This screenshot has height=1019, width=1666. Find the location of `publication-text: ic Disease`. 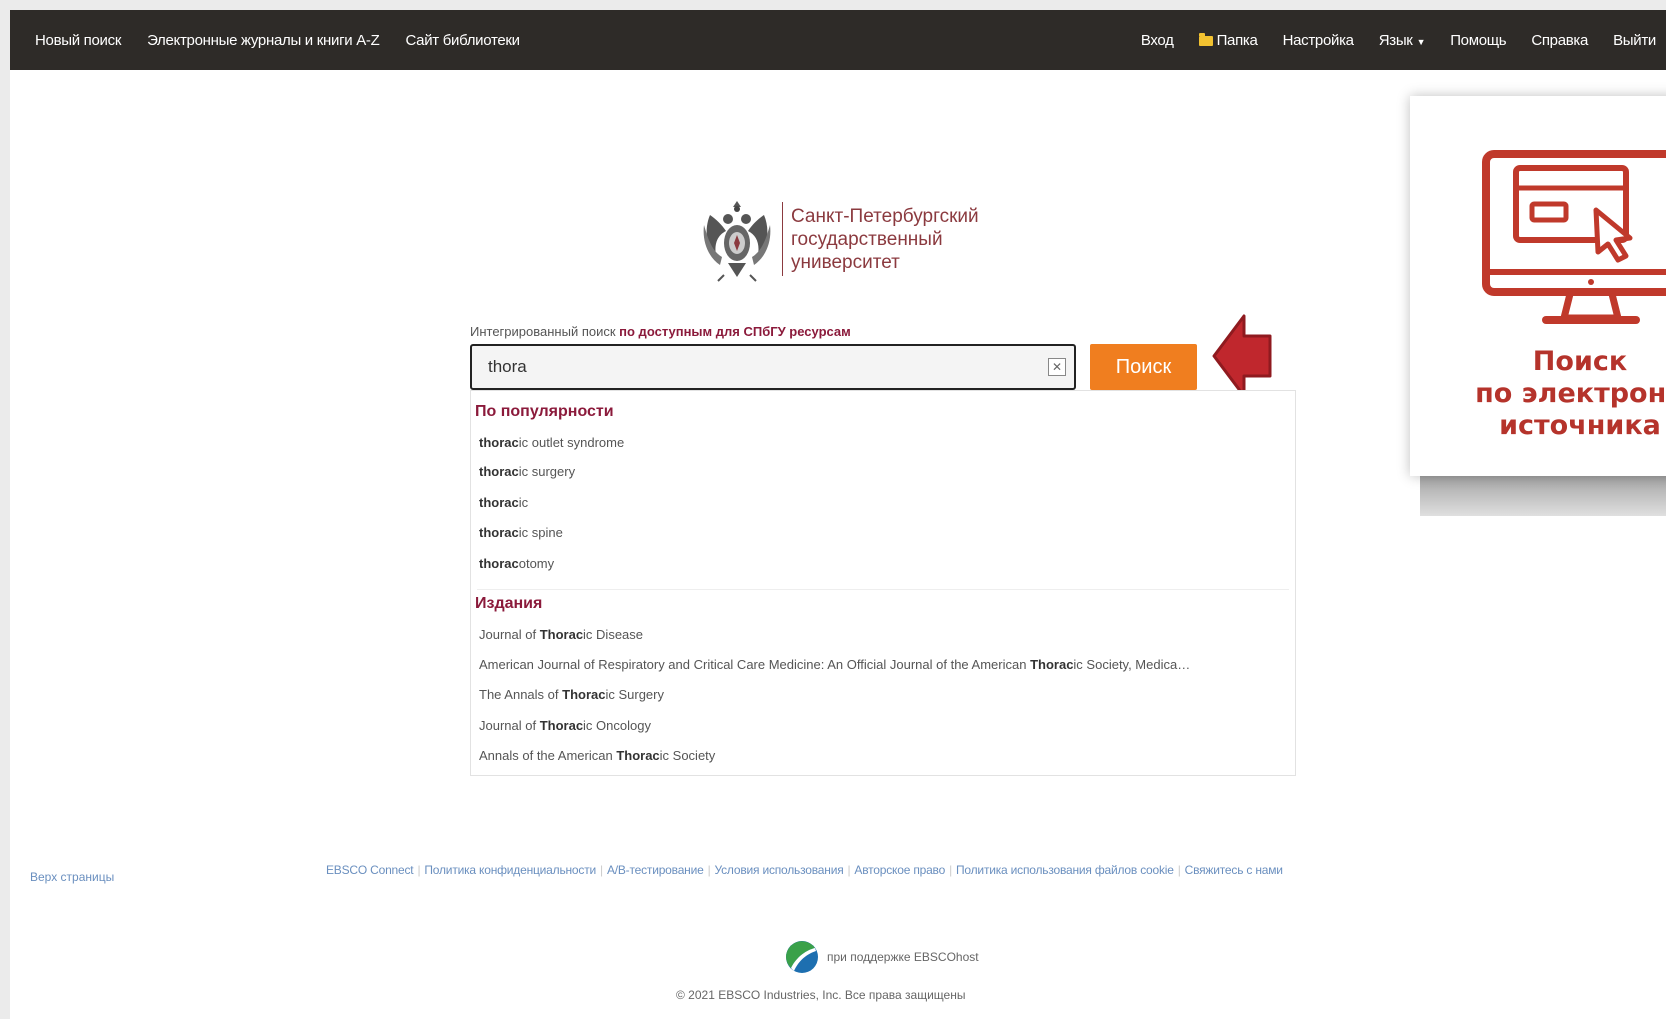

publication-text: ic Disease is located at coordinates (613, 634).